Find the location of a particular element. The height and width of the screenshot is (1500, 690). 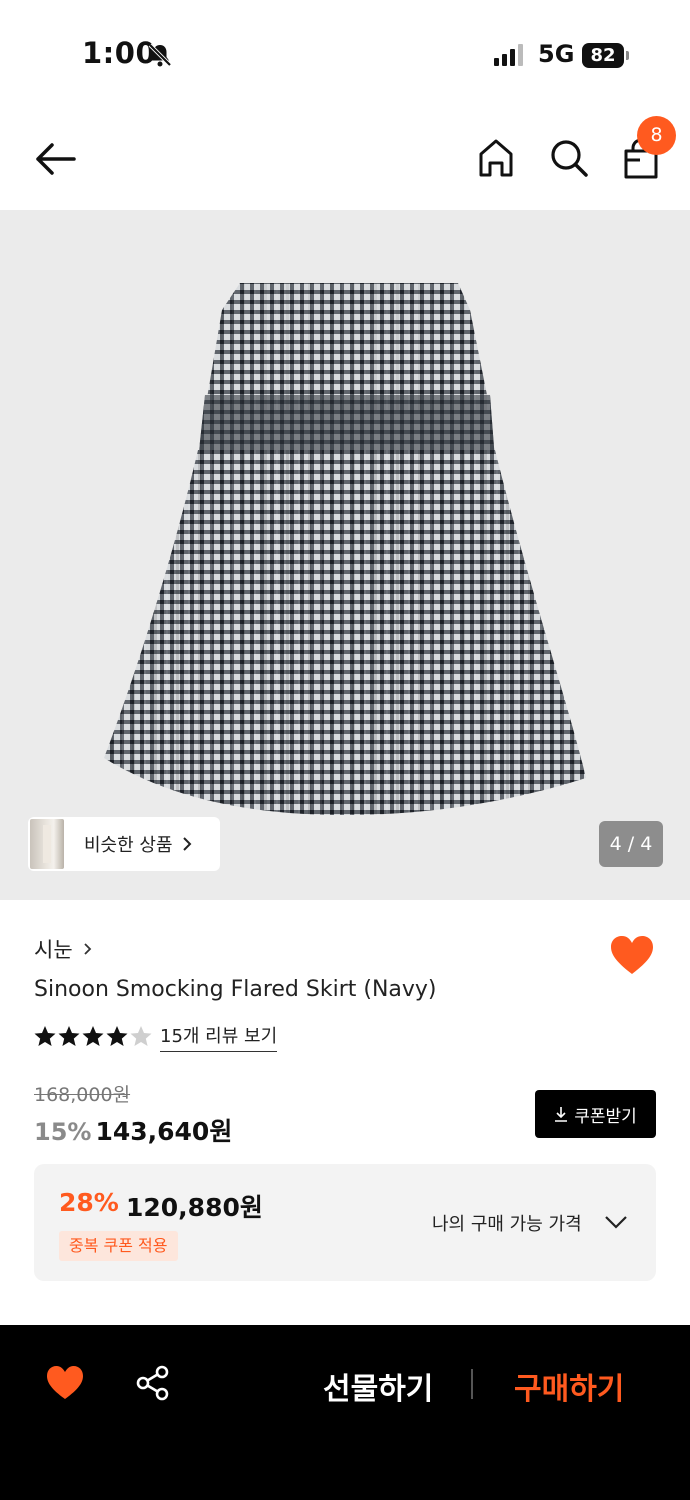

signal-icon is located at coordinates (508, 55).